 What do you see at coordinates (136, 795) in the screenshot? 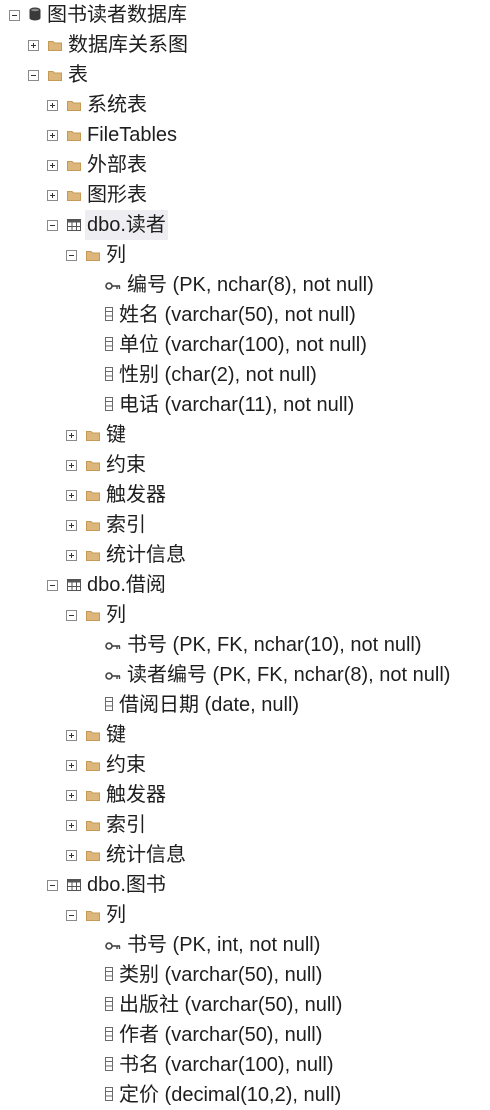
I see `tree-node-label: 触发器` at bounding box center [136, 795].